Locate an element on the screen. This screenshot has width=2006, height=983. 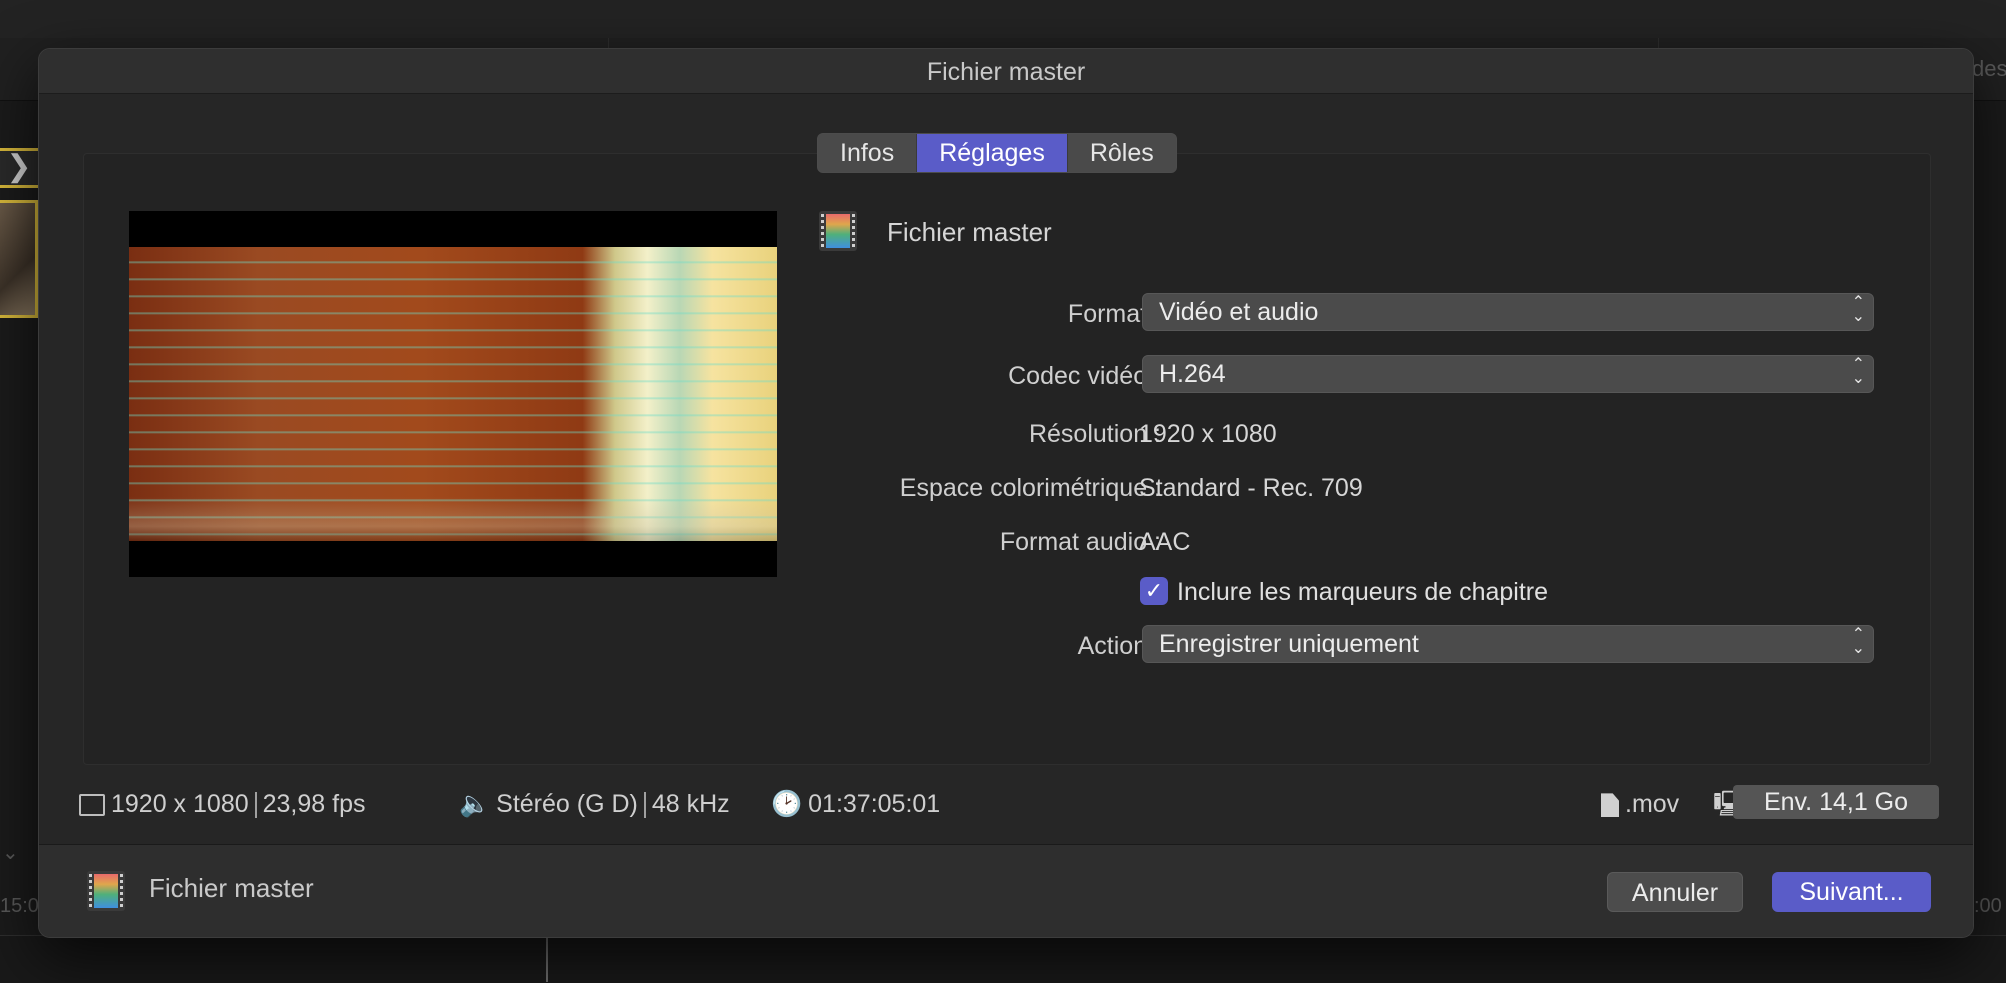
preview-frame is located at coordinates (453, 394).